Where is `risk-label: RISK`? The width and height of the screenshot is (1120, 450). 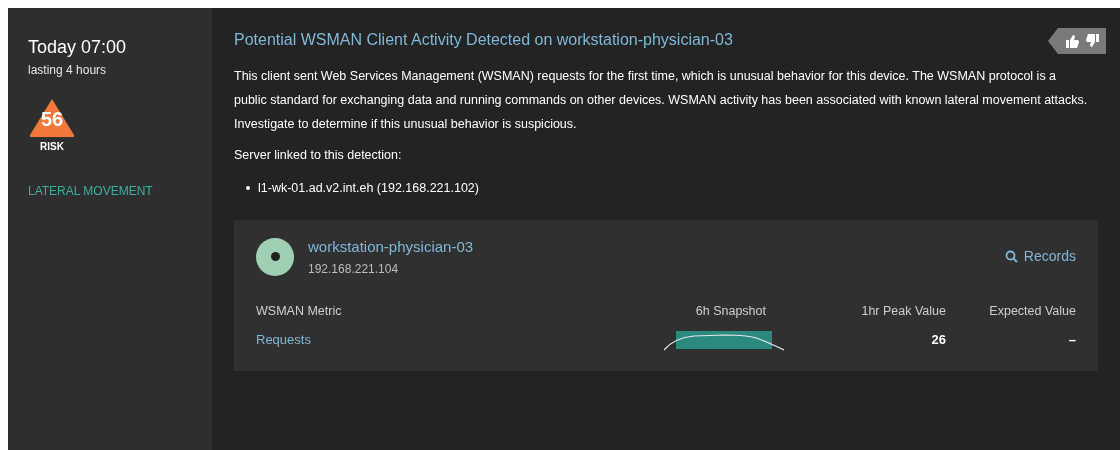 risk-label: RISK is located at coordinates (52, 146).